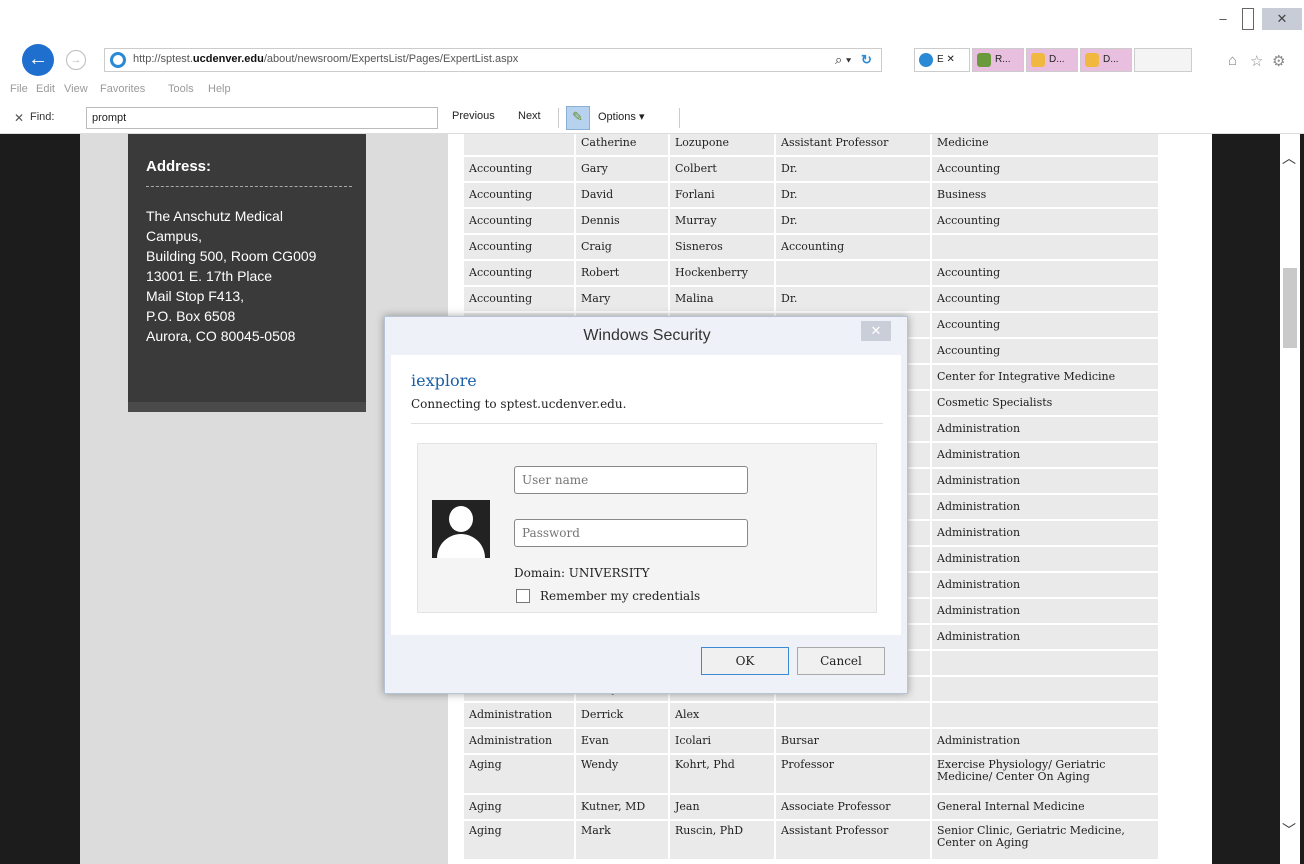 This screenshot has height=864, width=1304. What do you see at coordinates (529, 116) in the screenshot?
I see `find-next-button: Next` at bounding box center [529, 116].